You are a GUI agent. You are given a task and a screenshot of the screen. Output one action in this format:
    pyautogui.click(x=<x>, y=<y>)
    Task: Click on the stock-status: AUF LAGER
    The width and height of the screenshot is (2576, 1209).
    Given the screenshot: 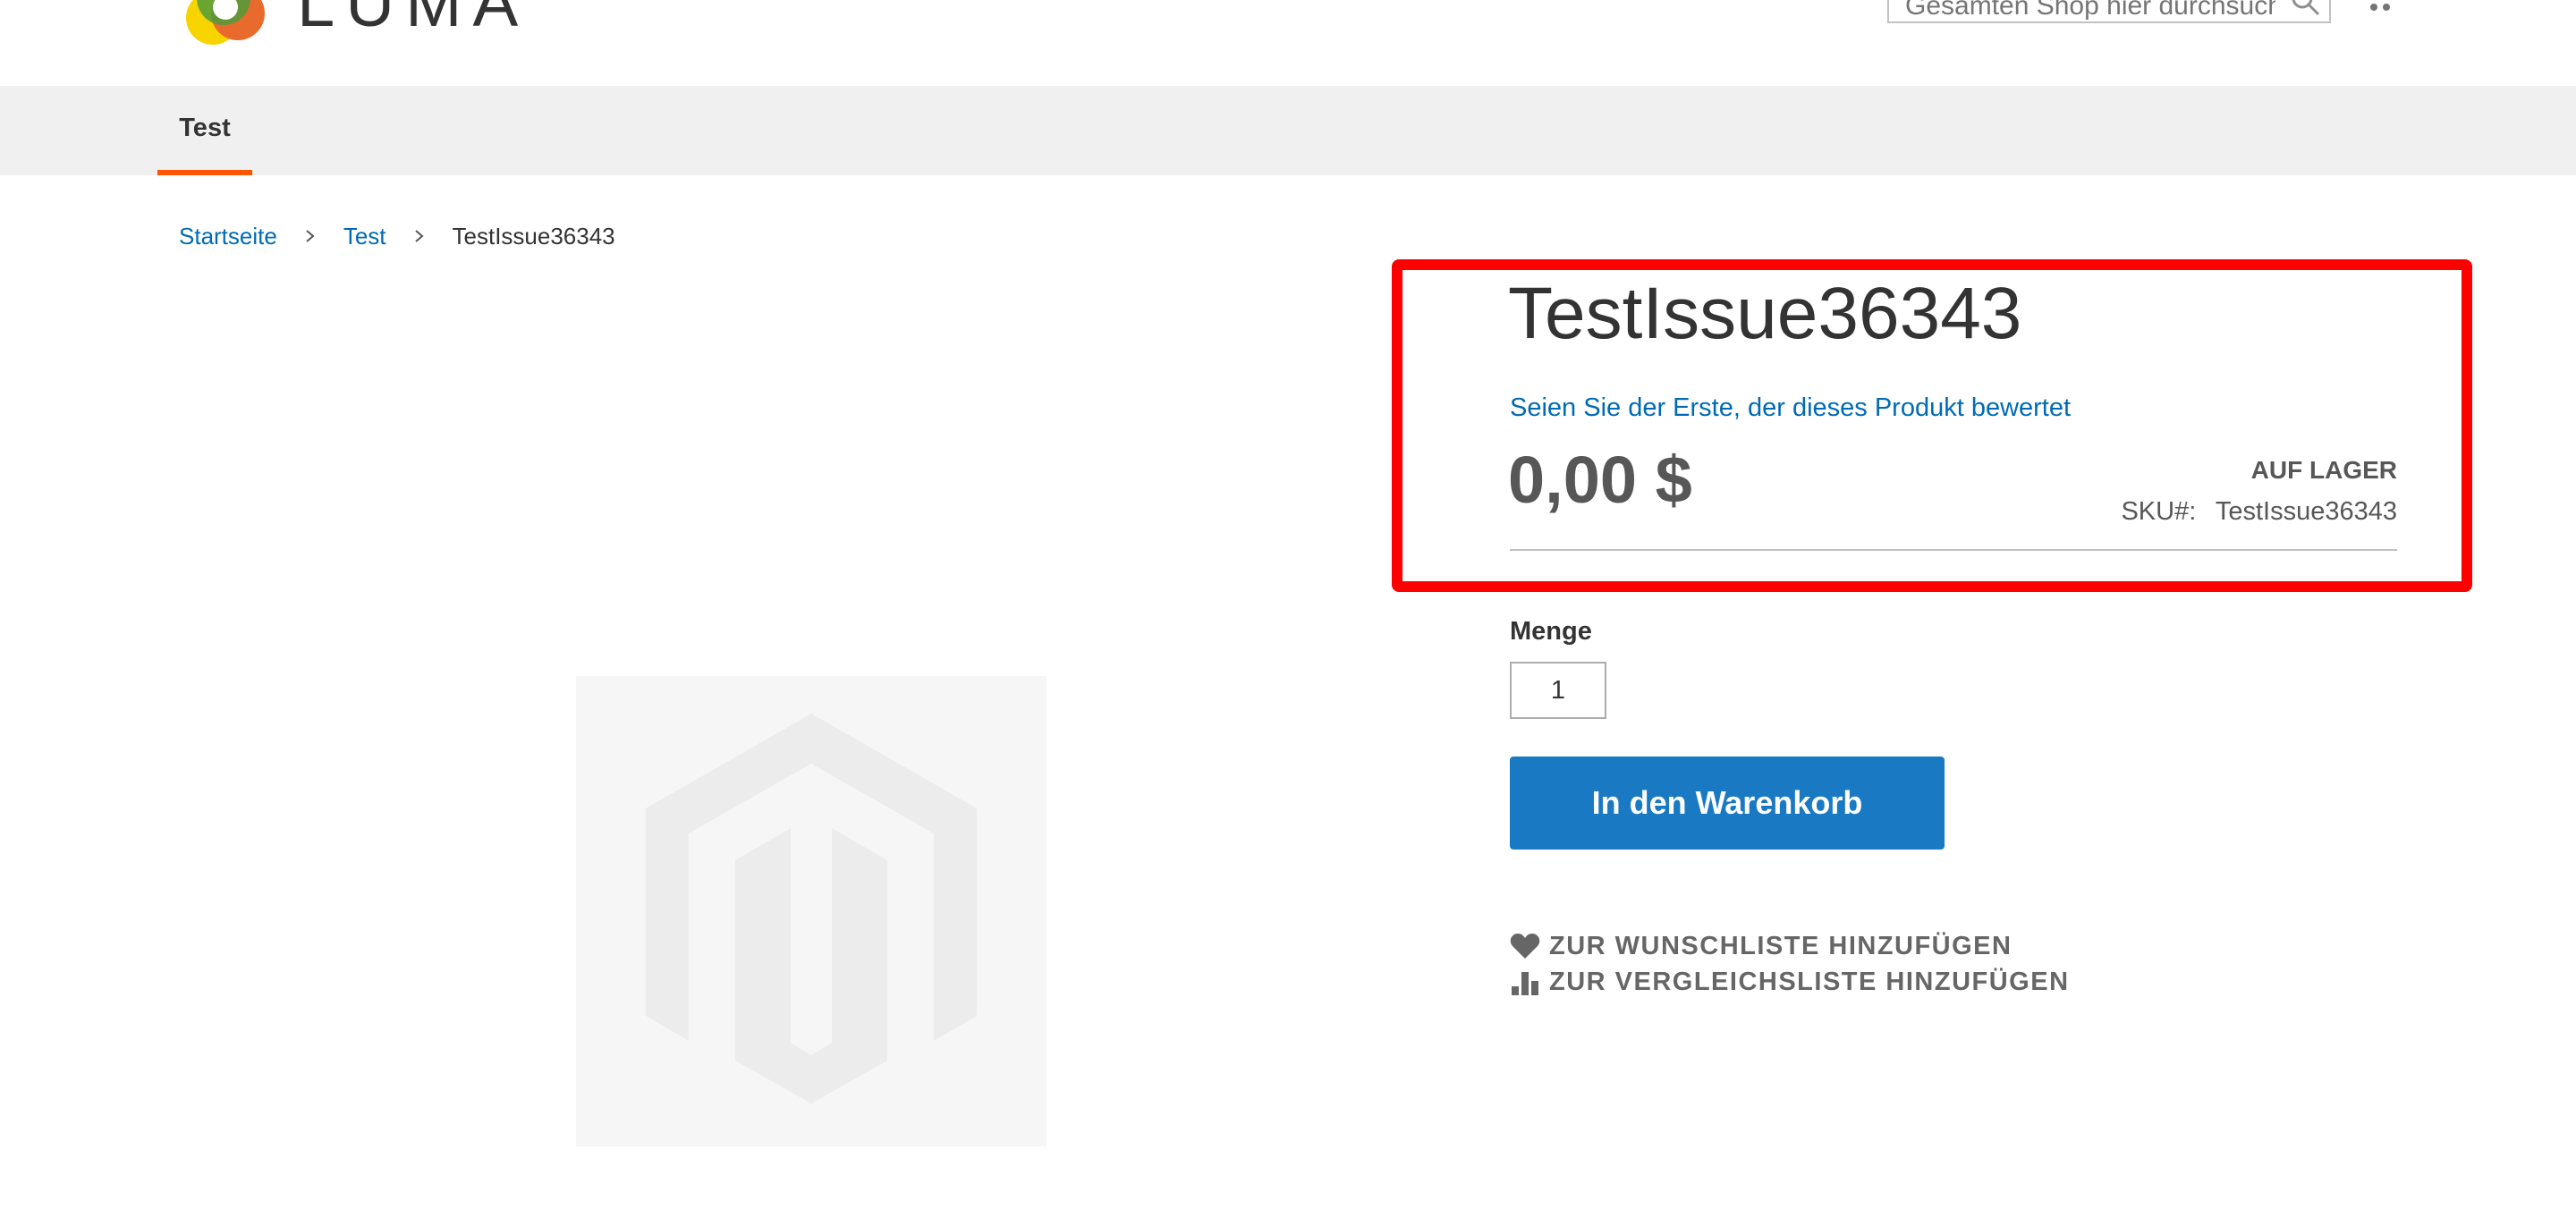 What is the action you would take?
    pyautogui.click(x=2323, y=470)
    